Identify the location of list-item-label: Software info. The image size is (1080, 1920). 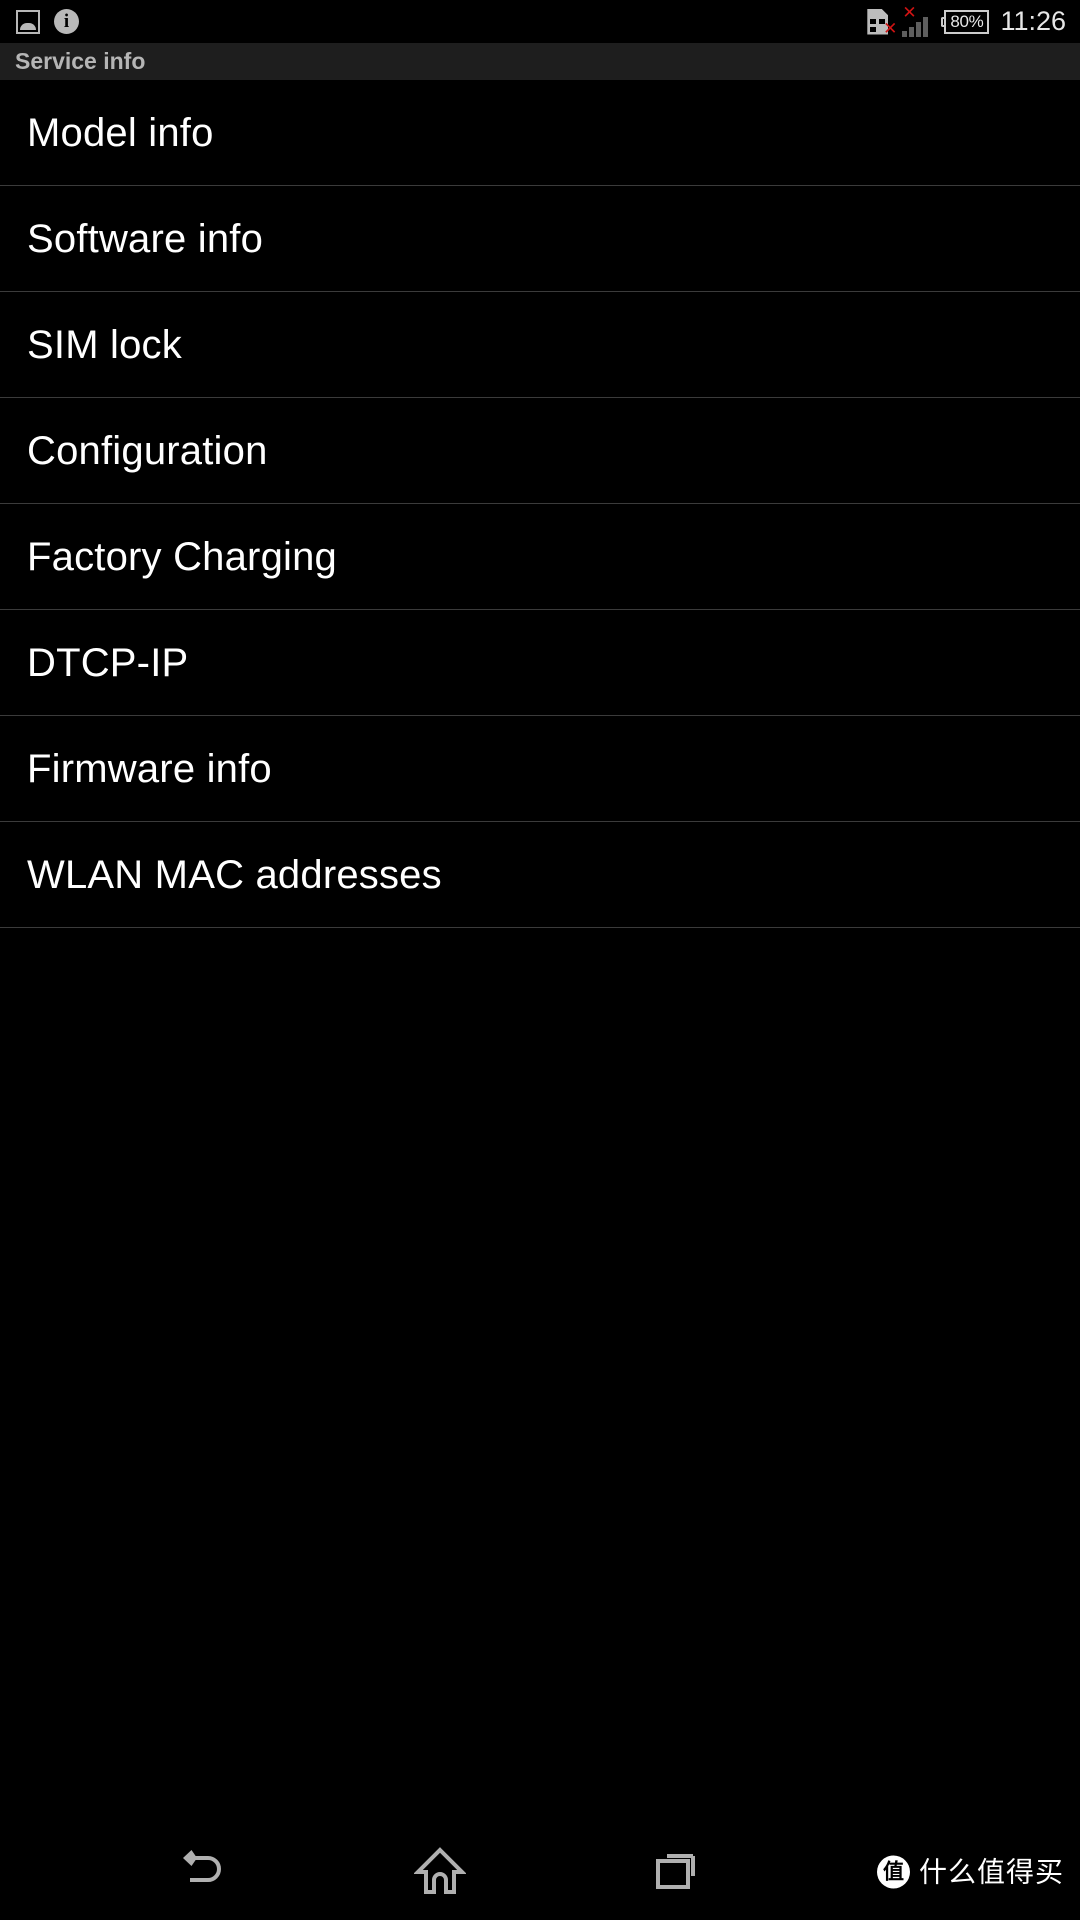
(145, 238).